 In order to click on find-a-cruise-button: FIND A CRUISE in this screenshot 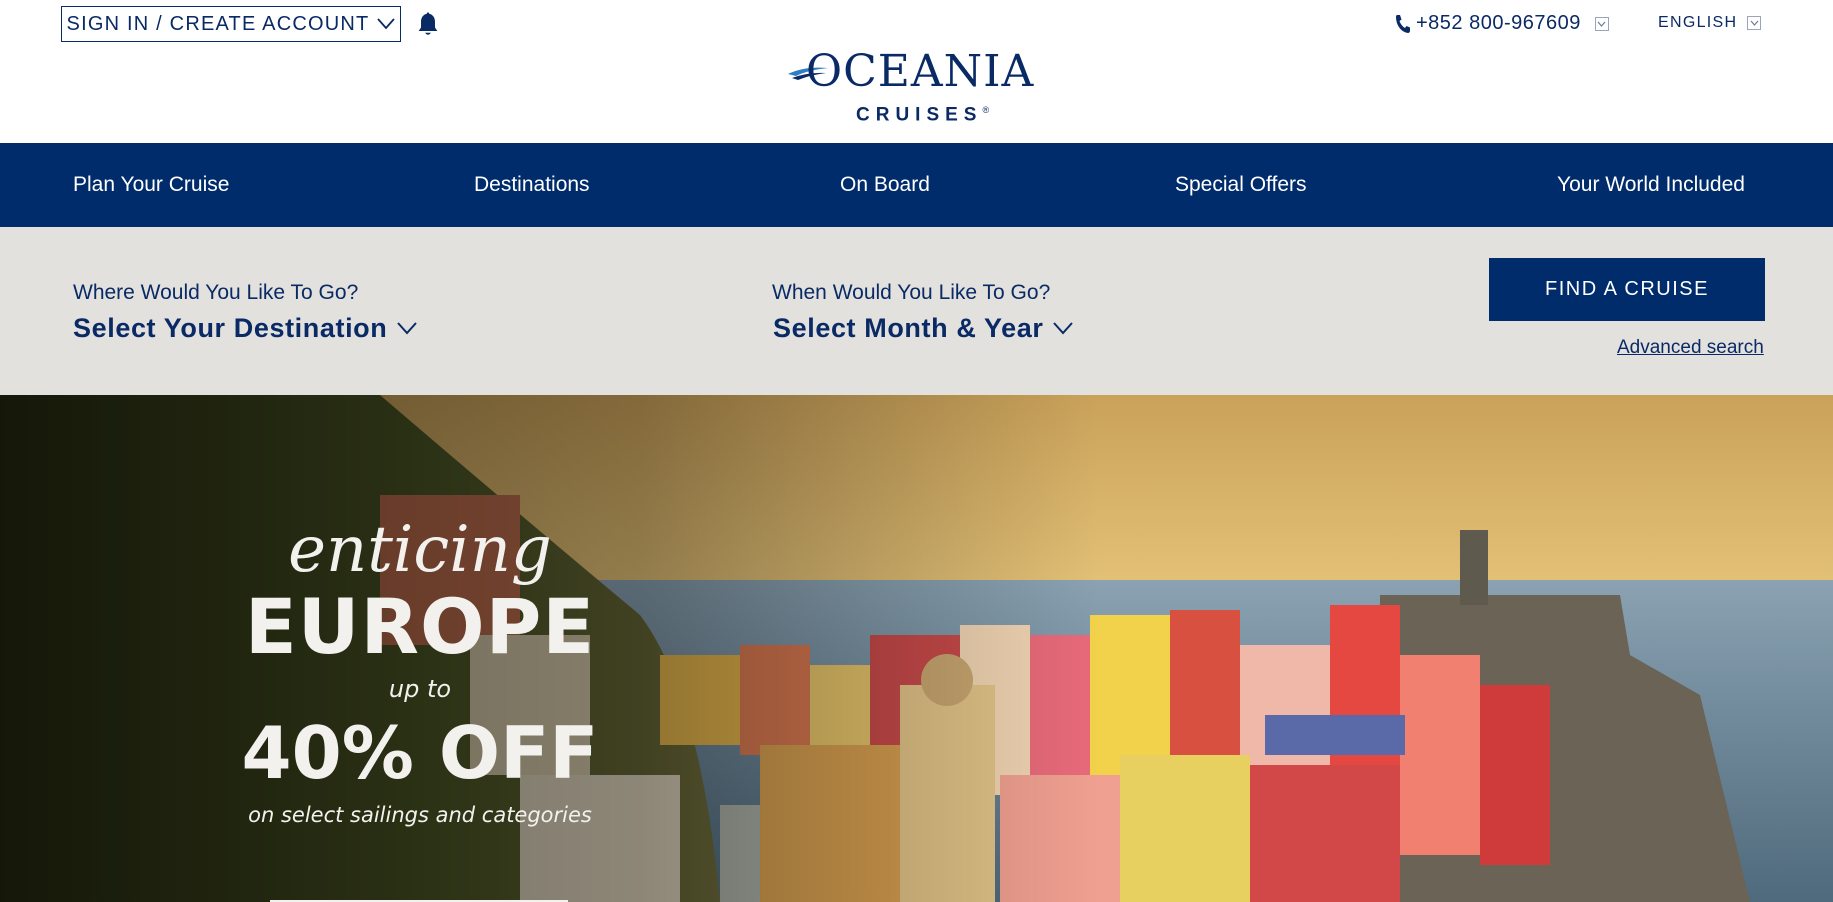, I will do `click(1627, 289)`.